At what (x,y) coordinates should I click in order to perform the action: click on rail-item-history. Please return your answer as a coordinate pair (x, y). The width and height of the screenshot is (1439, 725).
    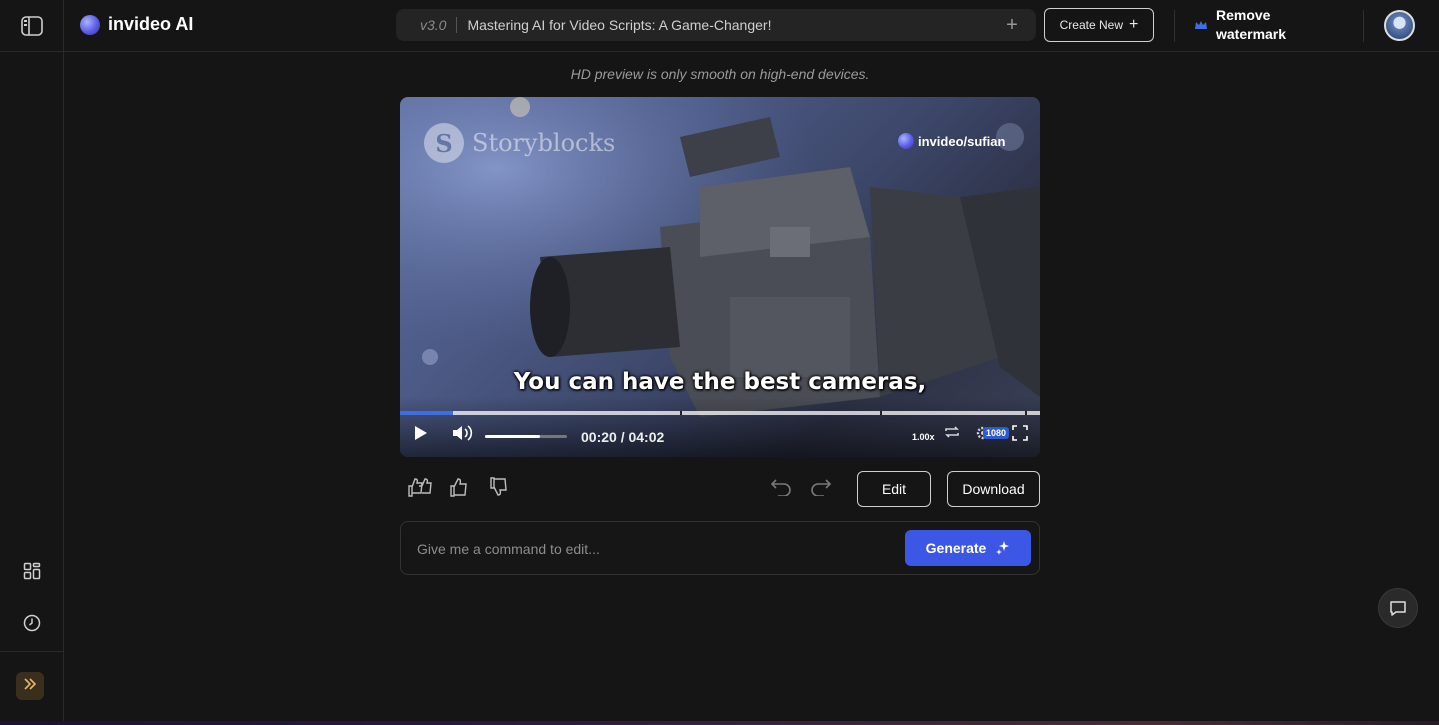
    Looking at the image, I should click on (32, 625).